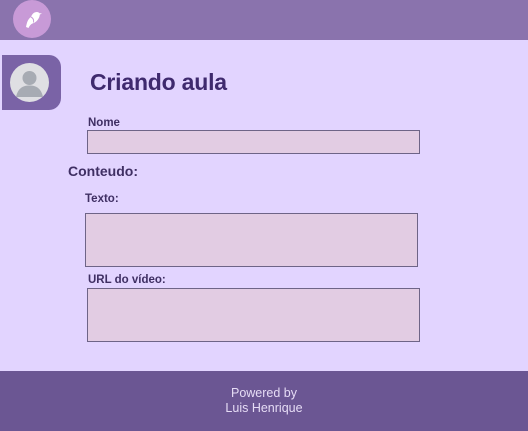  I want to click on bird-icon, so click(34, 20).